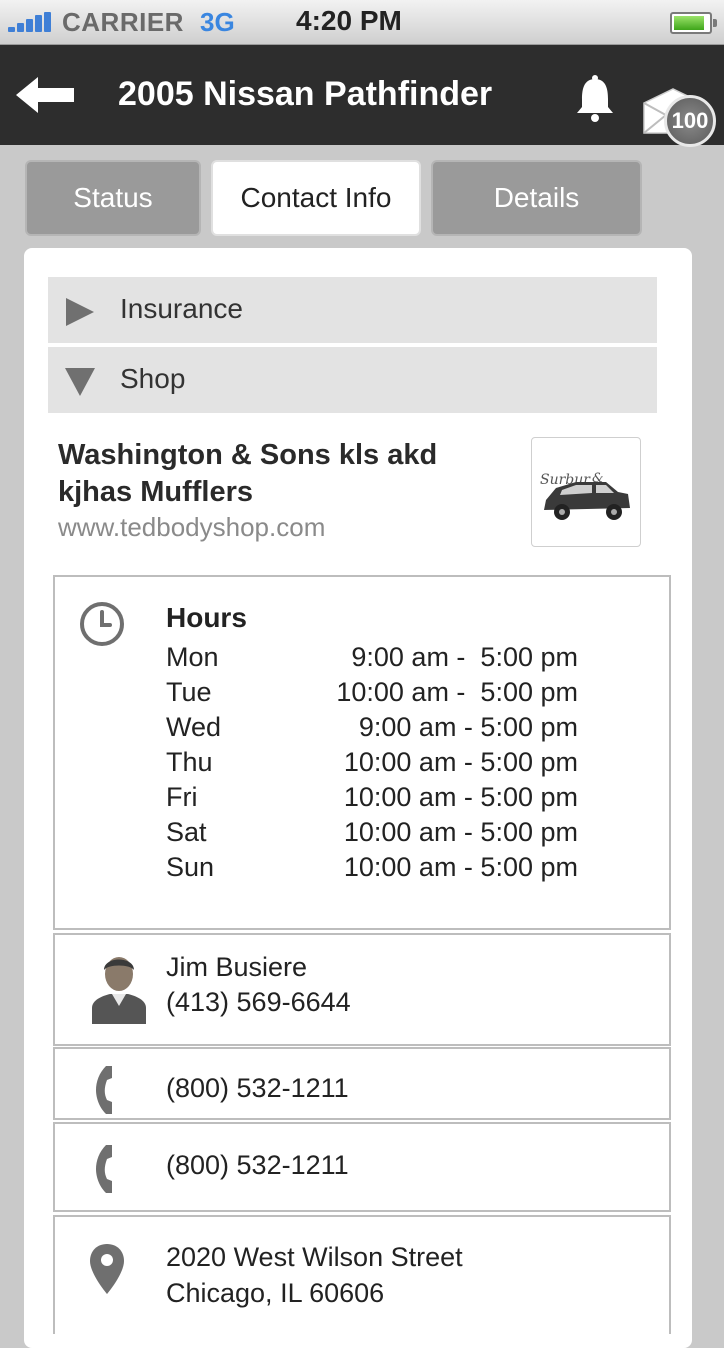 This screenshot has width=724, height=1348. I want to click on tab-status-label: Status, so click(113, 197).